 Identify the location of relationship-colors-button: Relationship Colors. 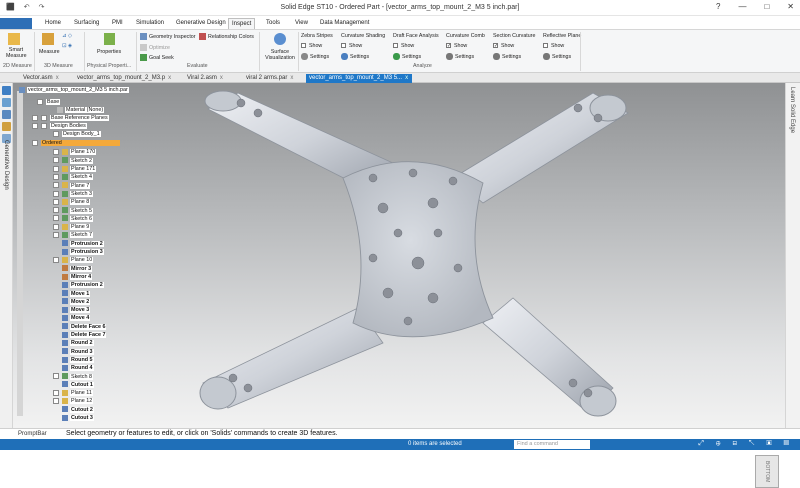
(226, 36).